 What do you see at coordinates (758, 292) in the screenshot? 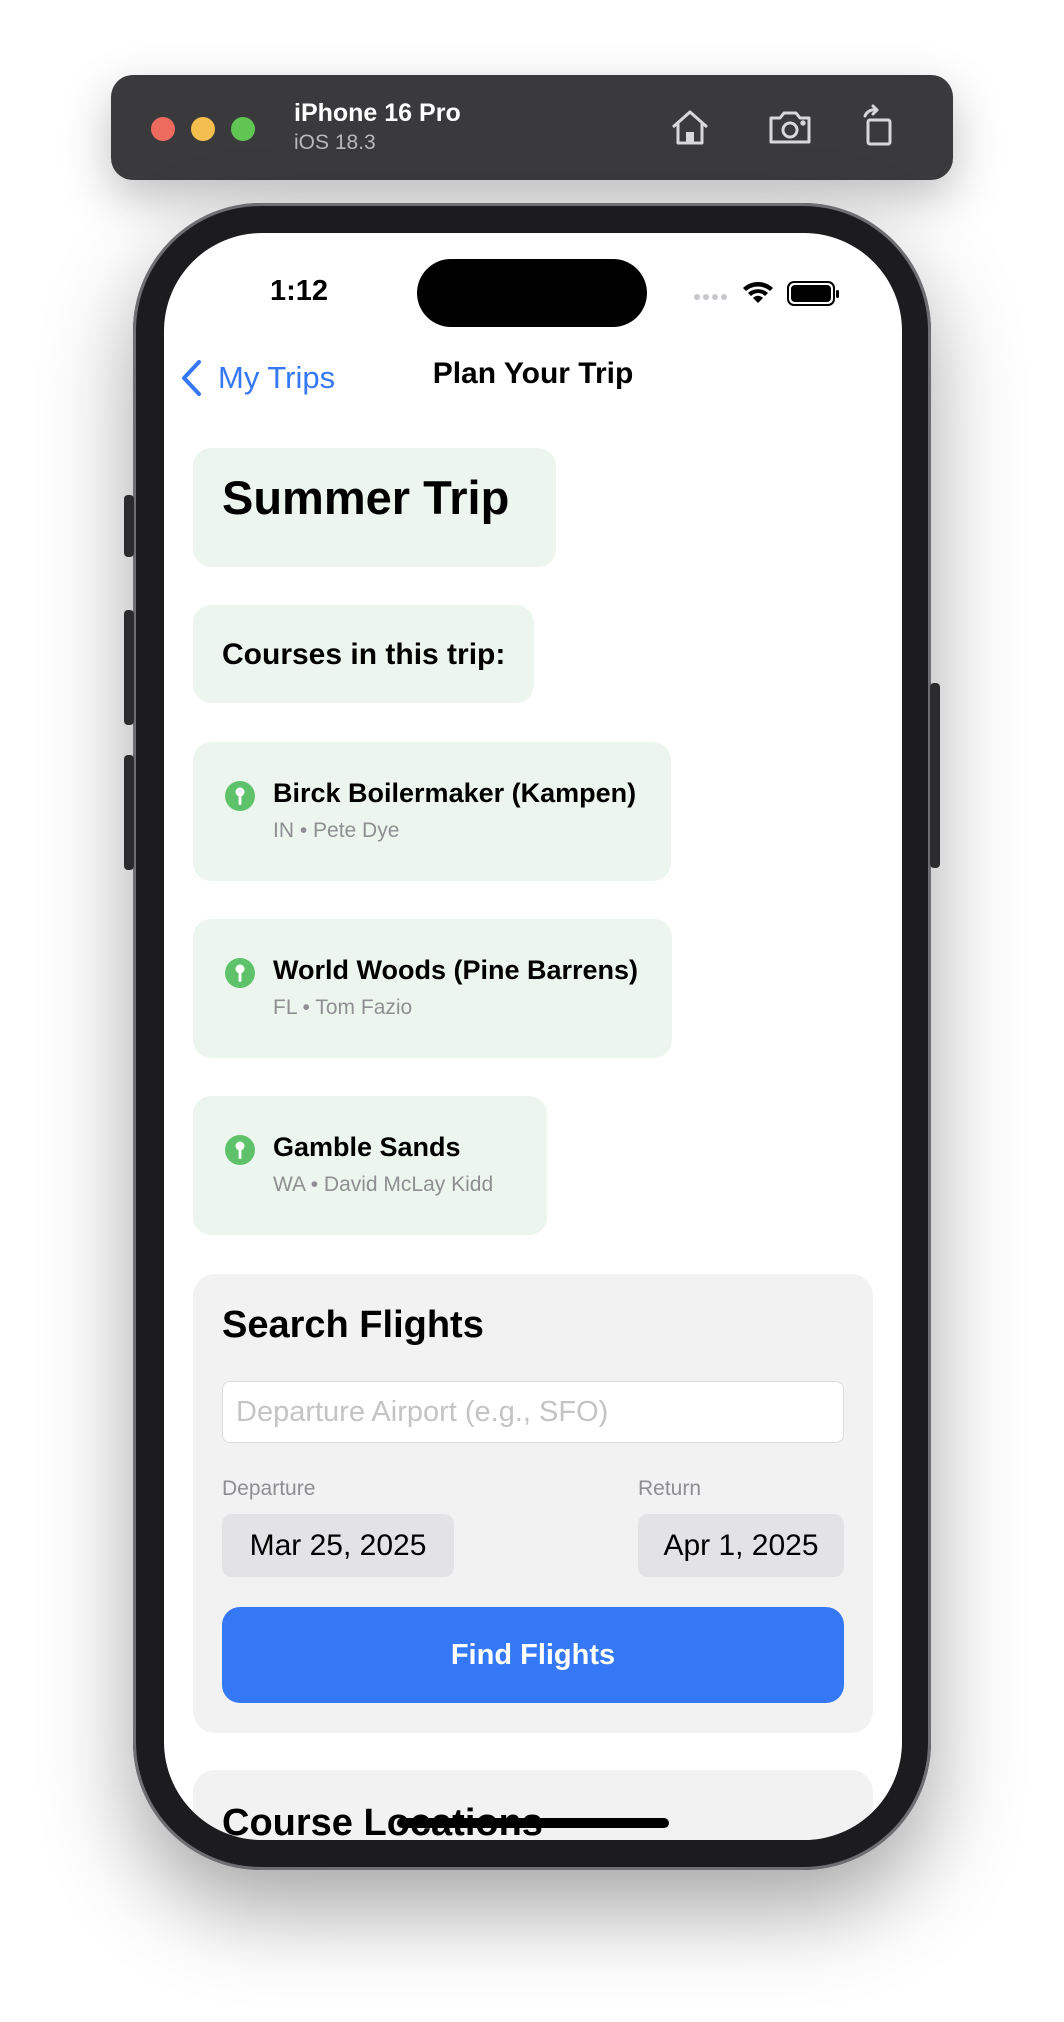
I see `wifi-icon` at bounding box center [758, 292].